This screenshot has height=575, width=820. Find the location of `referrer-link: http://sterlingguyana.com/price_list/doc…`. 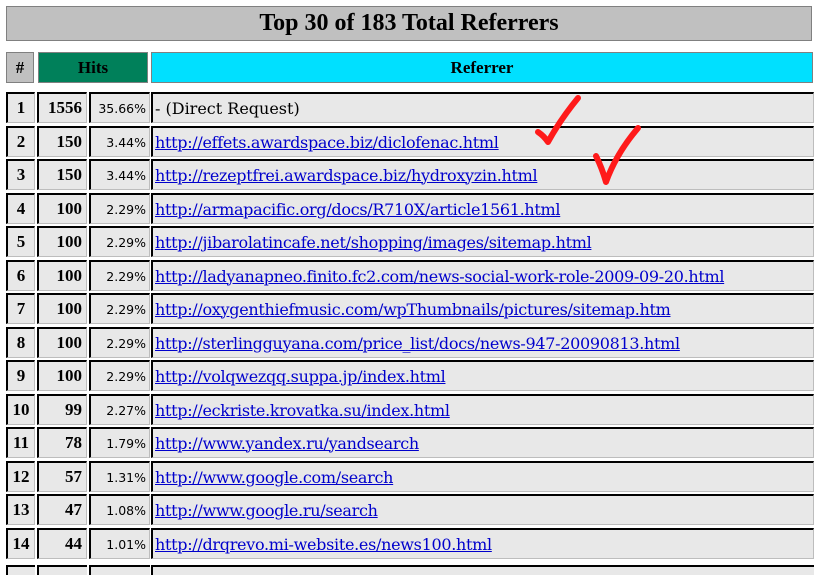

referrer-link: http://sterlingguyana.com/price_list/doc… is located at coordinates (417, 343).